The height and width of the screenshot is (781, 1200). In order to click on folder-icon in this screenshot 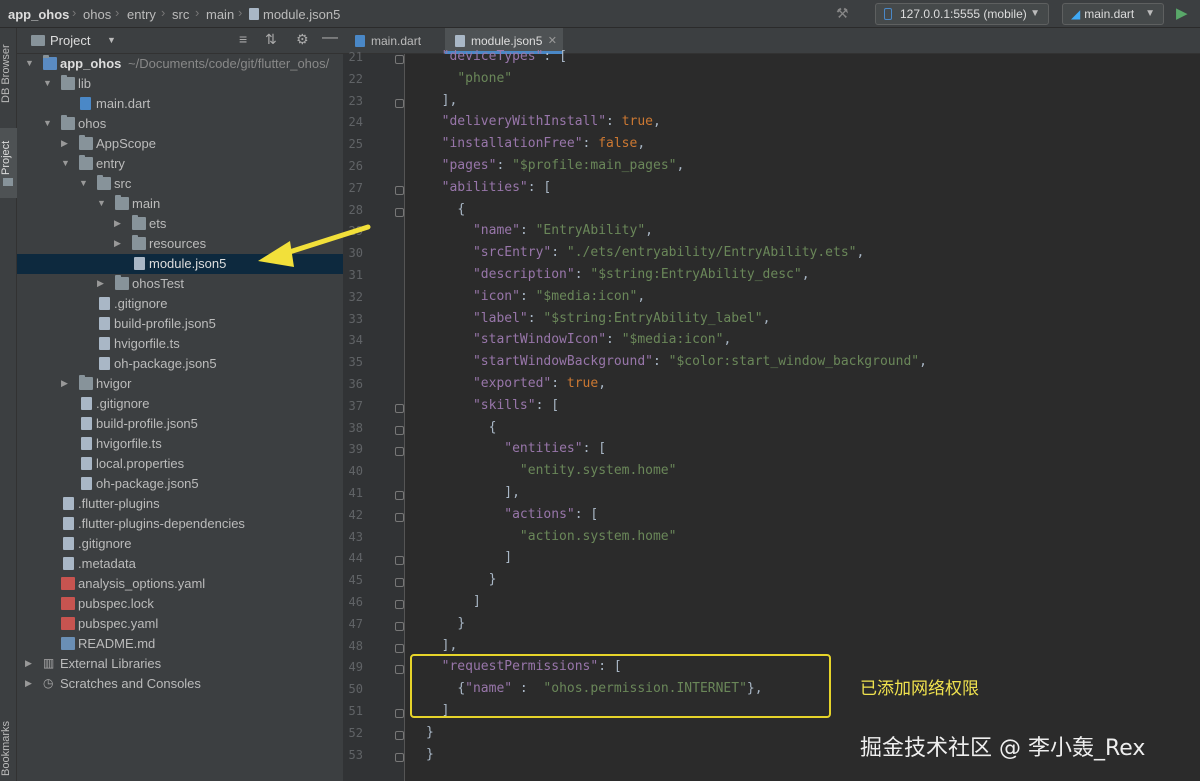, I will do `click(86, 142)`.